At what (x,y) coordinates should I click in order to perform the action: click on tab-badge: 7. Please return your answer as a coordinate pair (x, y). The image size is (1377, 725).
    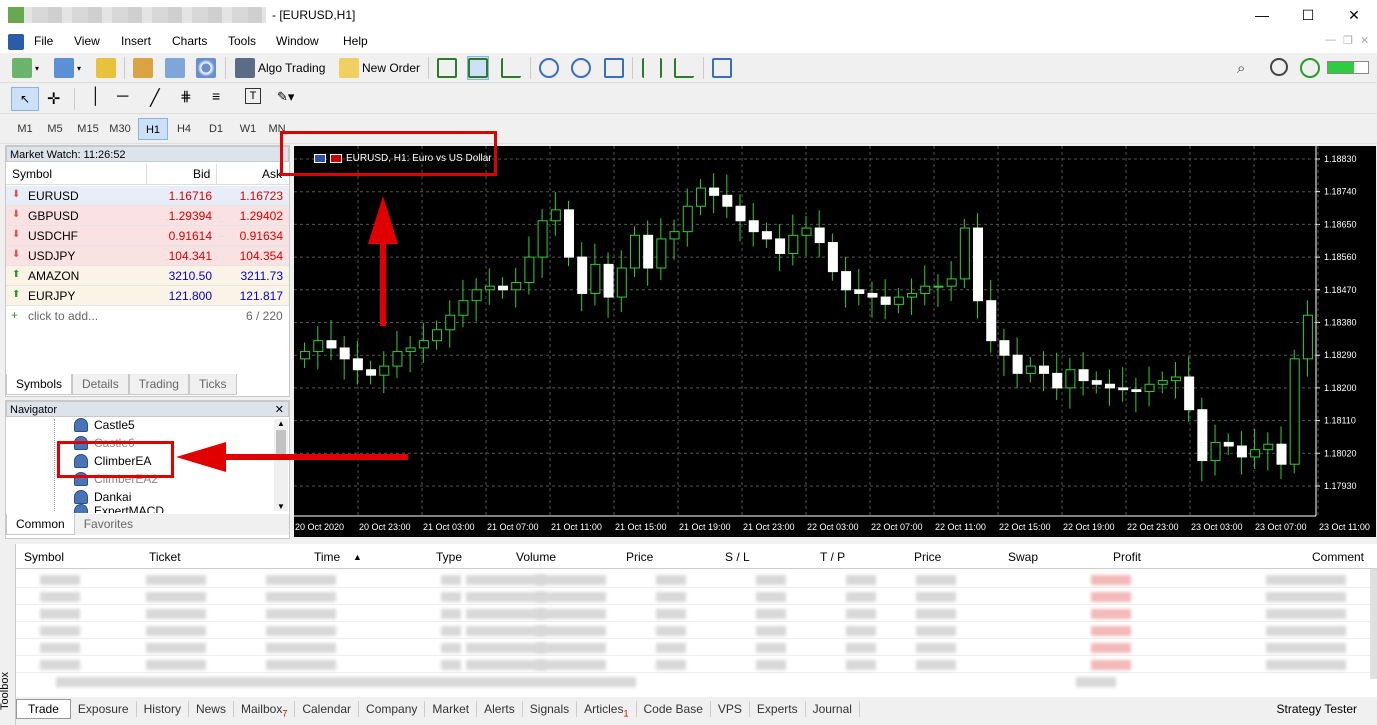
    Looking at the image, I should click on (285, 713).